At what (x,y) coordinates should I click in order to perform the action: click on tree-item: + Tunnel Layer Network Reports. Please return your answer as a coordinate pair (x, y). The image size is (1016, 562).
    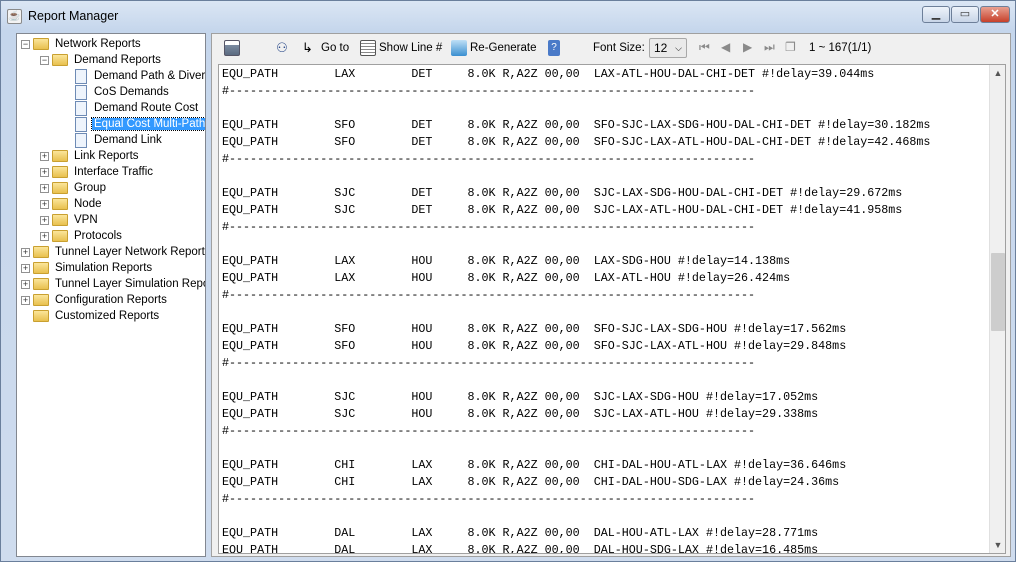
    Looking at the image, I should click on (113, 252).